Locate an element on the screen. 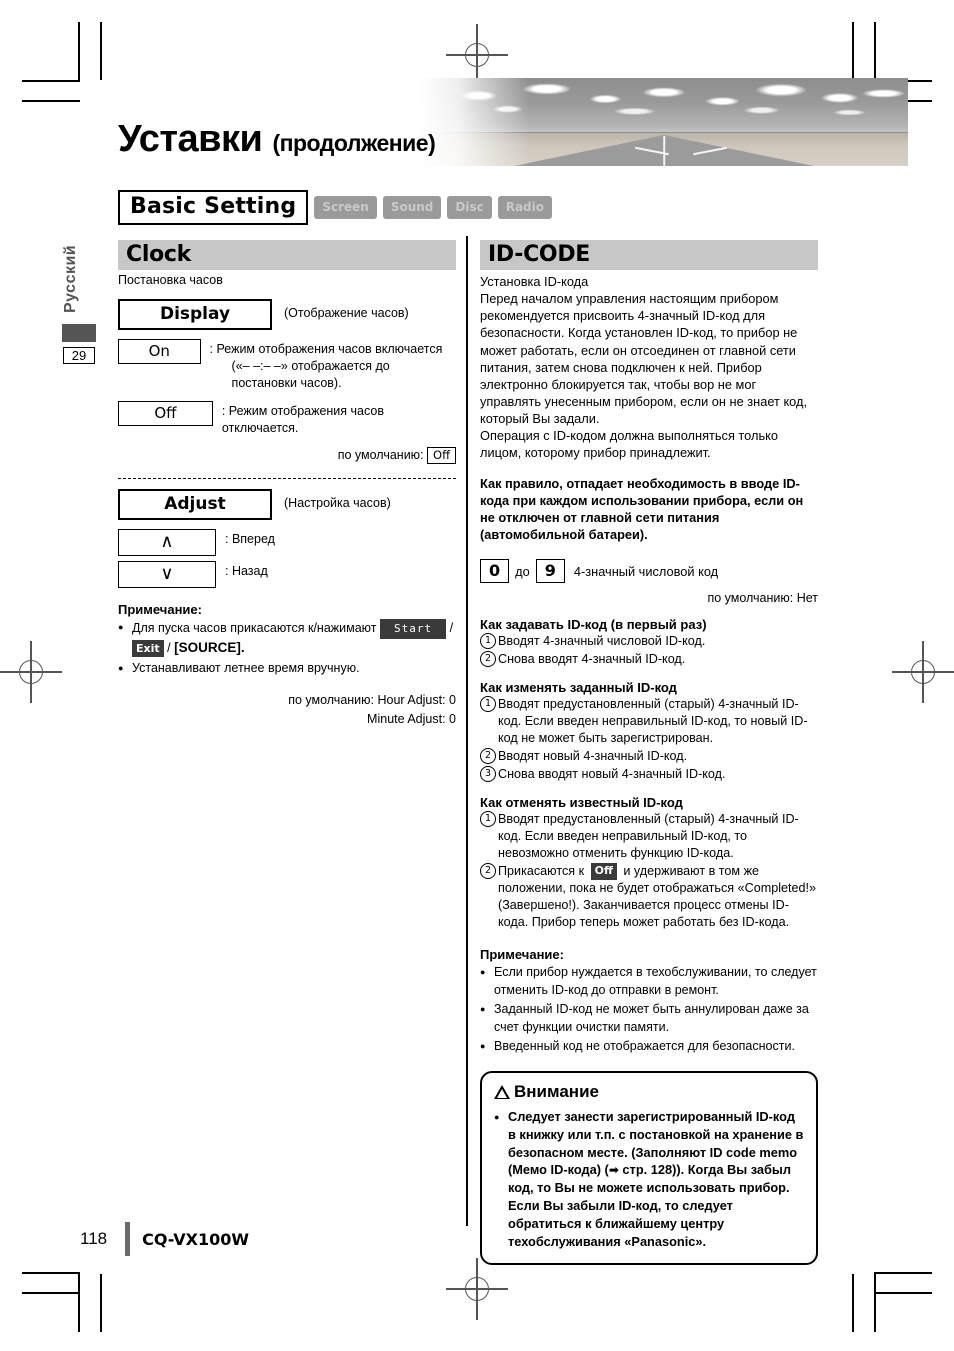 The height and width of the screenshot is (1351, 954). display-off-description: : Режим отображения часов отключается. is located at coordinates (302, 419).